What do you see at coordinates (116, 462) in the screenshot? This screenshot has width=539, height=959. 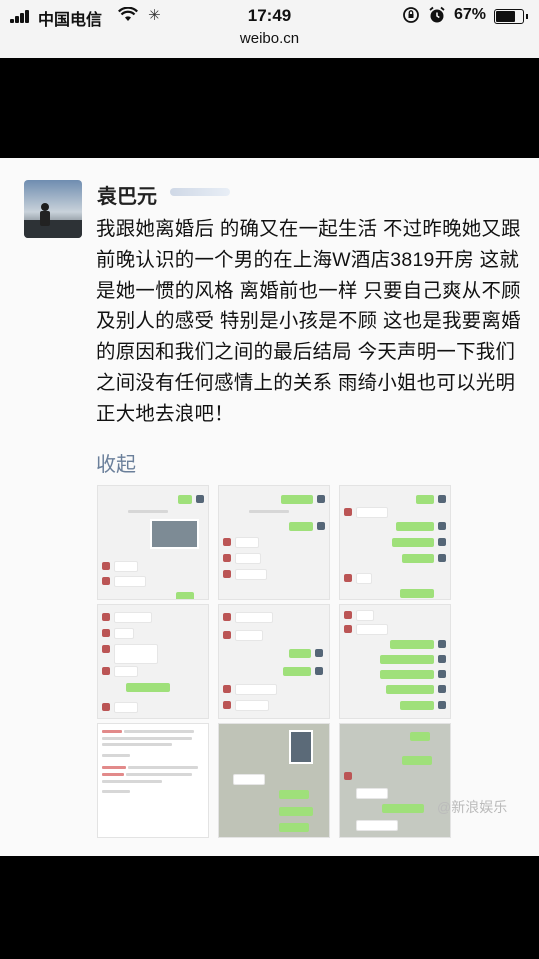 I see `collapse-link: 收起` at bounding box center [116, 462].